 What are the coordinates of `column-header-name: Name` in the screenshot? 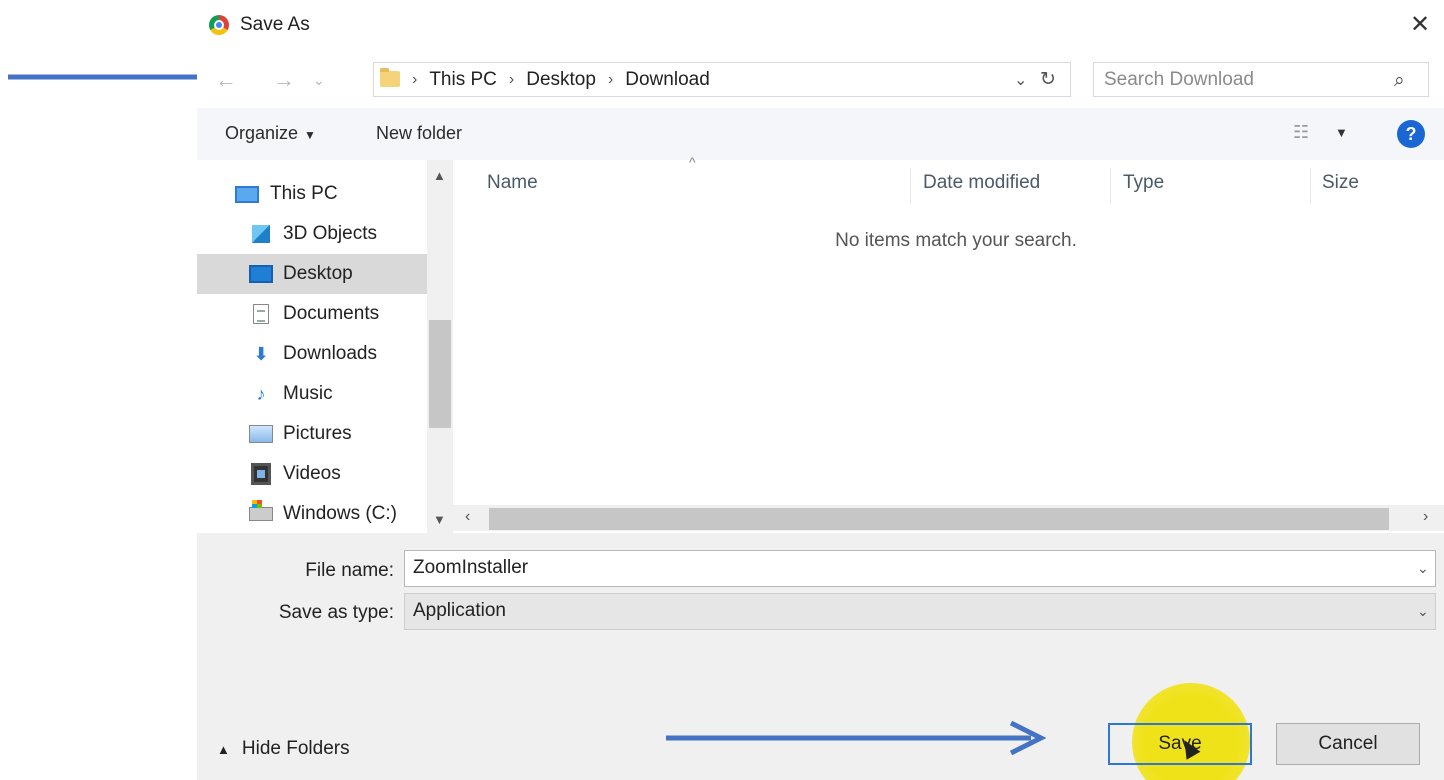 It's located at (512, 183).